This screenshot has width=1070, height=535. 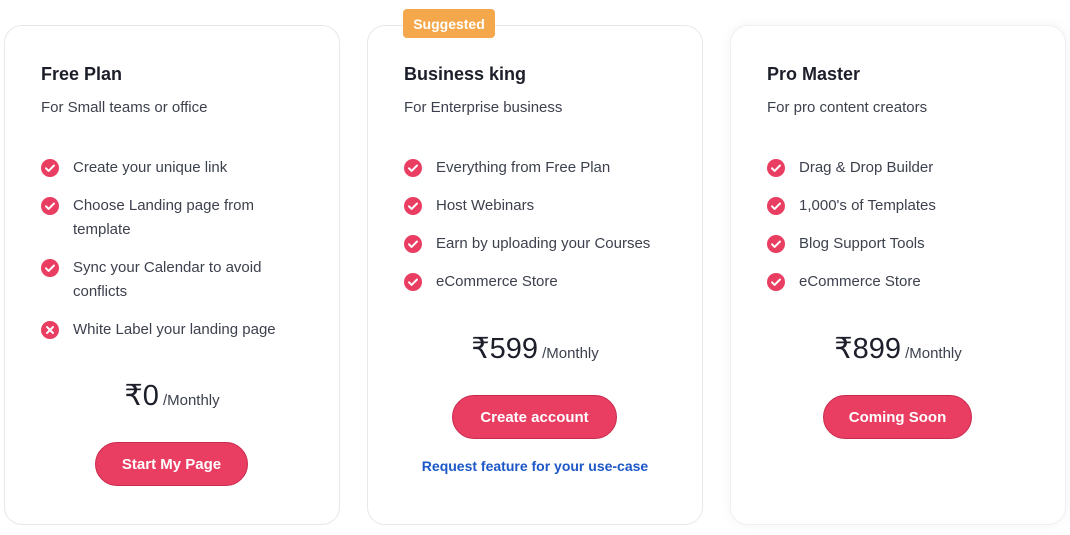 I want to click on start-my-page-button: Start My Page, so click(x=171, y=464).